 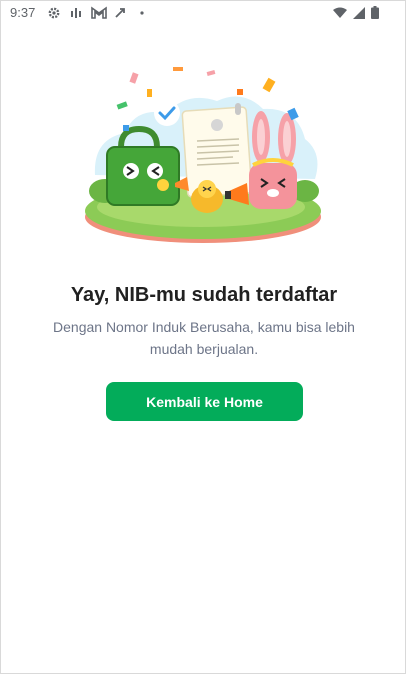 What do you see at coordinates (359, 15) in the screenshot?
I see `cellular-icon` at bounding box center [359, 15].